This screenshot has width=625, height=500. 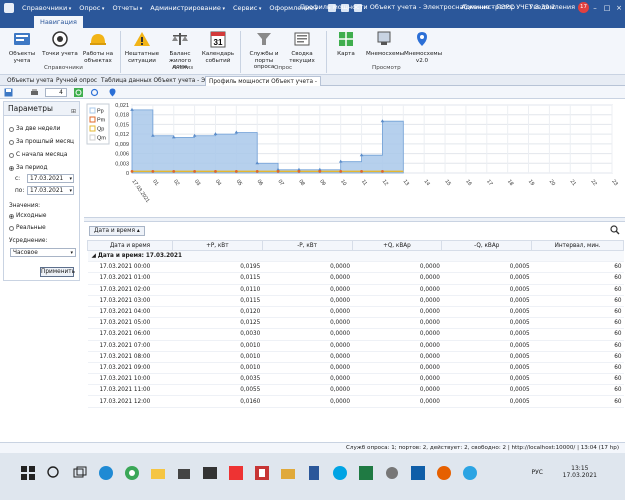 What do you see at coordinates (94, 92) in the screenshot?
I see `reload-icon` at bounding box center [94, 92].